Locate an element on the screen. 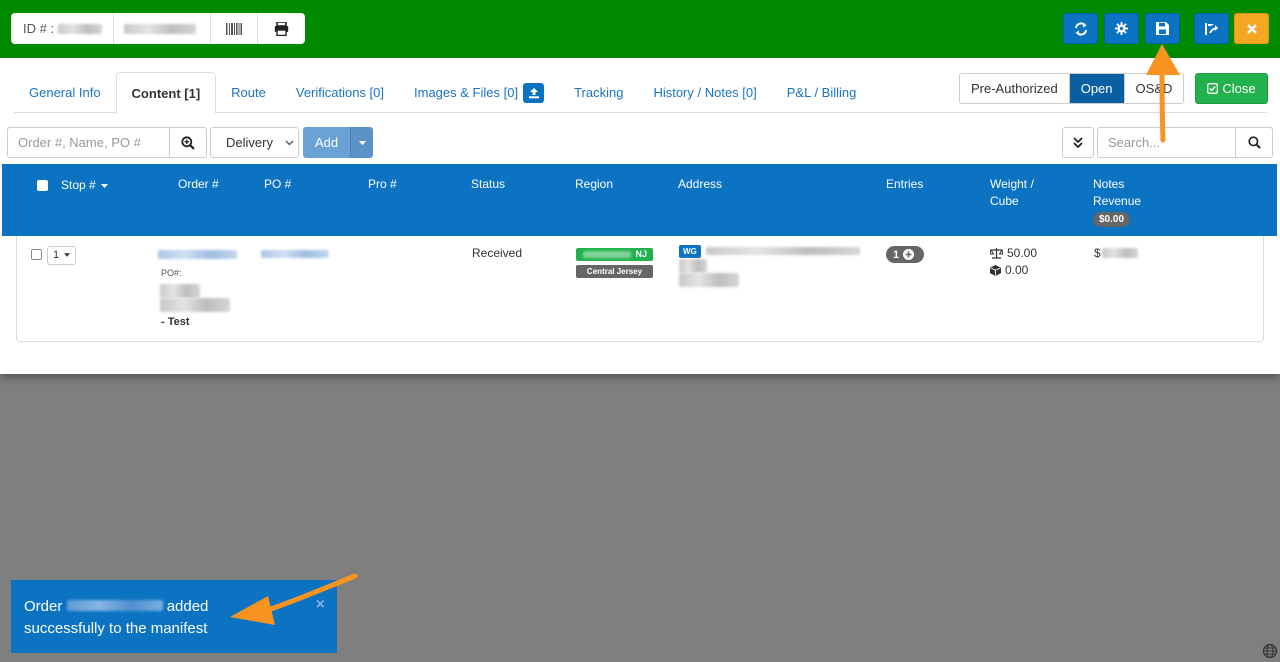 The height and width of the screenshot is (662, 1280). region-code-redacted is located at coordinates (607, 254).